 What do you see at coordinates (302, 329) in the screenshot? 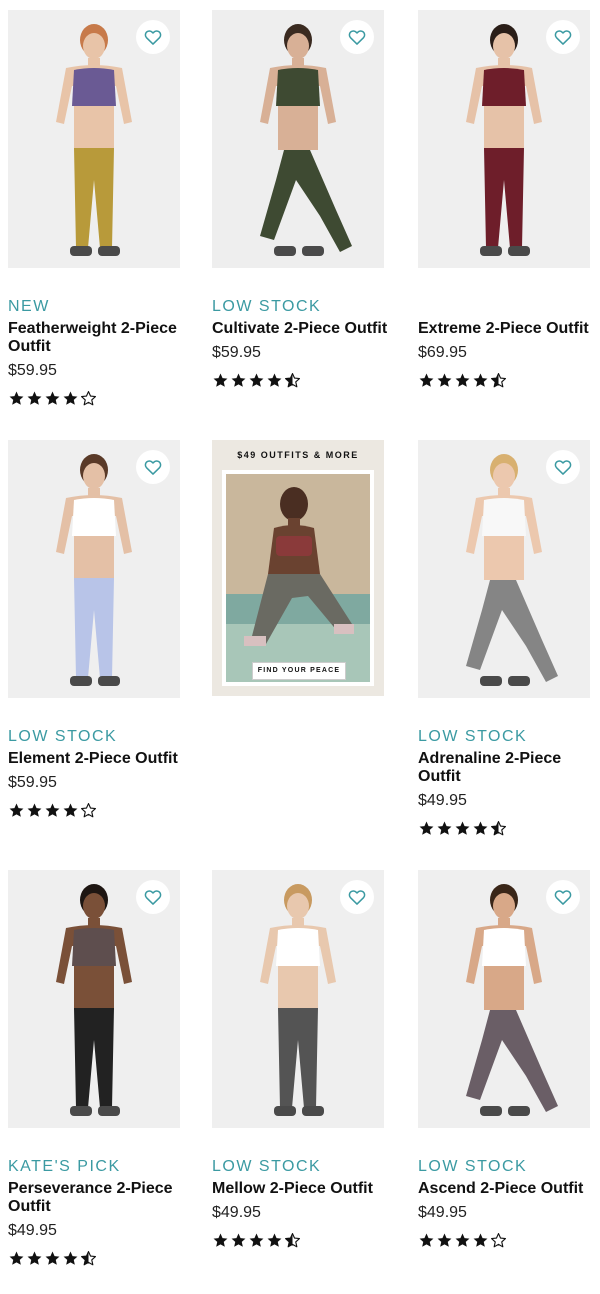
I see `product-name: Cultivate 2-Piece Outfit` at bounding box center [302, 329].